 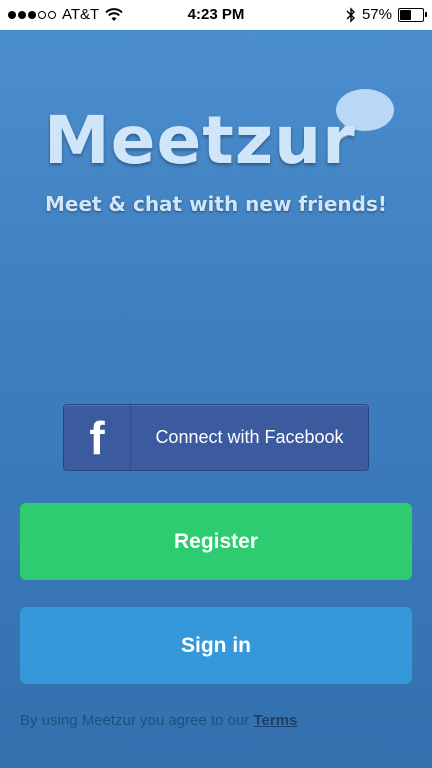 I want to click on register-button: Register, so click(x=216, y=541).